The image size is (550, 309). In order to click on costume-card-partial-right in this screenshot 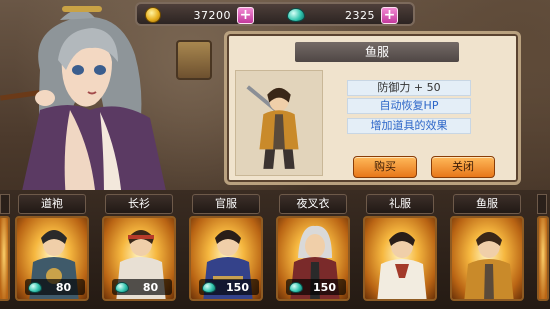, I will do `click(543, 258)`.